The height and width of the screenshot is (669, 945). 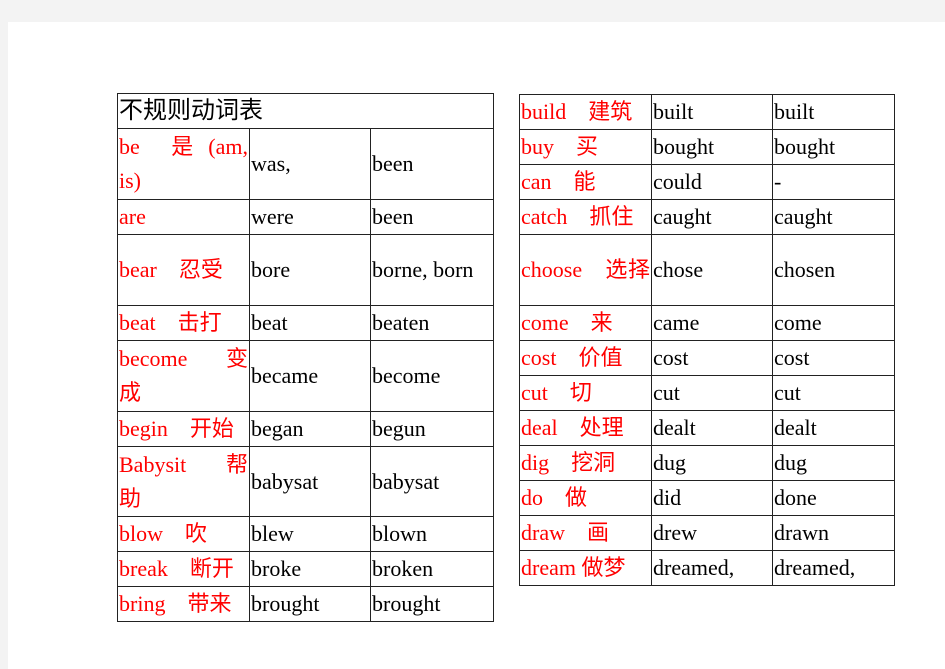 I want to click on participle-cell: come, so click(x=833, y=323).